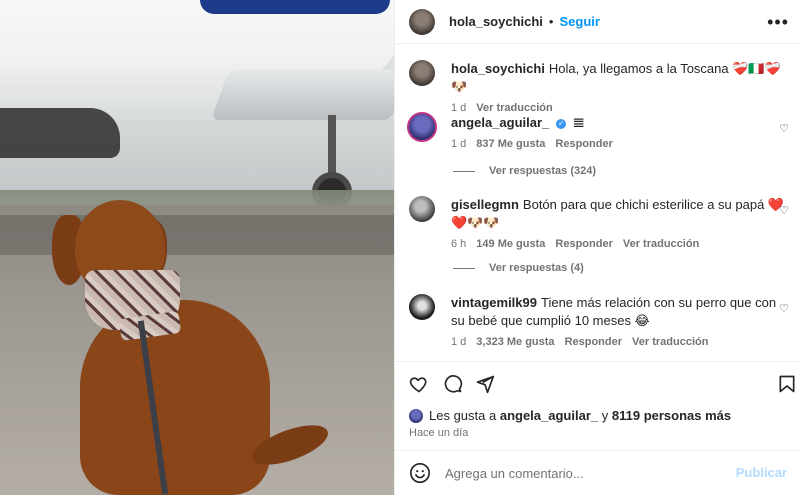 This screenshot has height=495, width=800. I want to click on photo-plane-engine, so click(60, 133).